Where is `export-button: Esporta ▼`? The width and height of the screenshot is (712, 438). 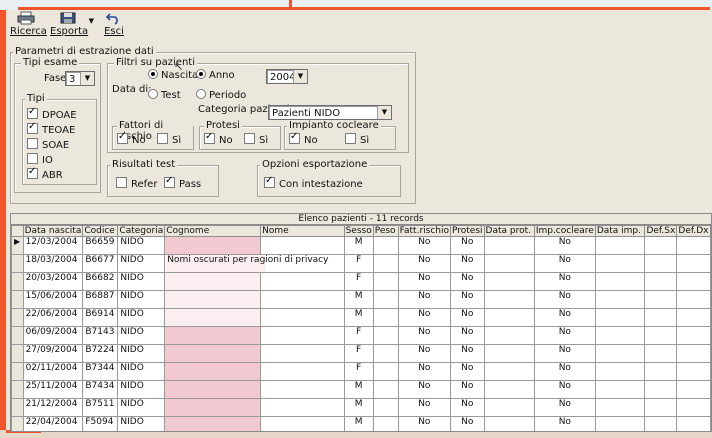
export-button: Esporta ▼ is located at coordinates (72, 24).